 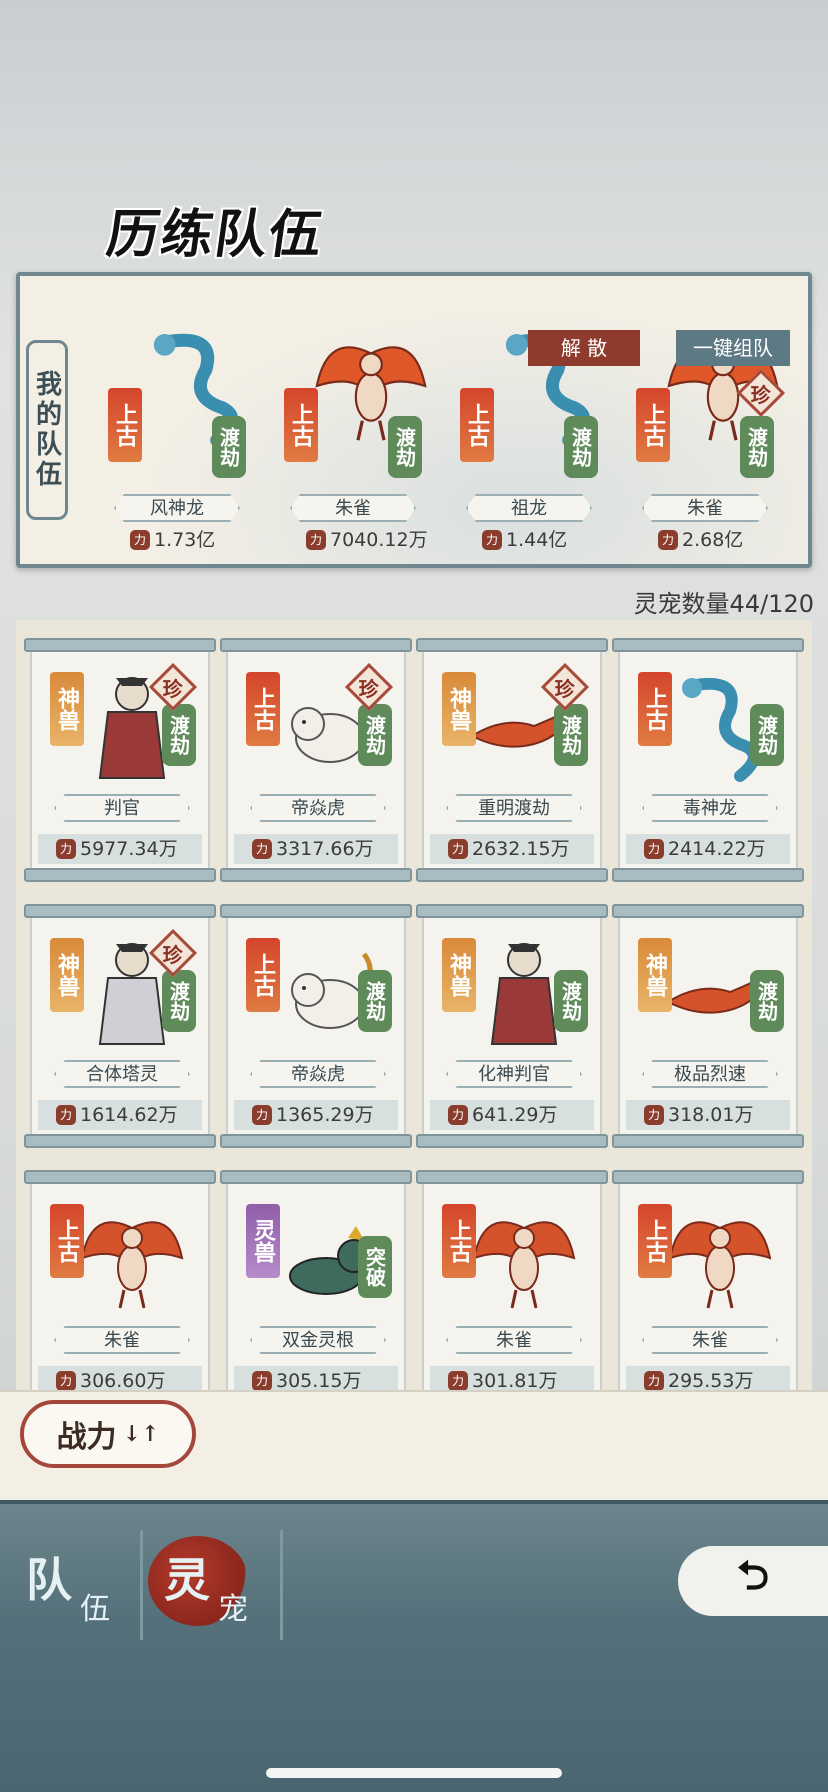 What do you see at coordinates (361, 421) in the screenshot?
I see `team-slot: 上古 渡劫 朱雀力 7040.12万` at bounding box center [361, 421].